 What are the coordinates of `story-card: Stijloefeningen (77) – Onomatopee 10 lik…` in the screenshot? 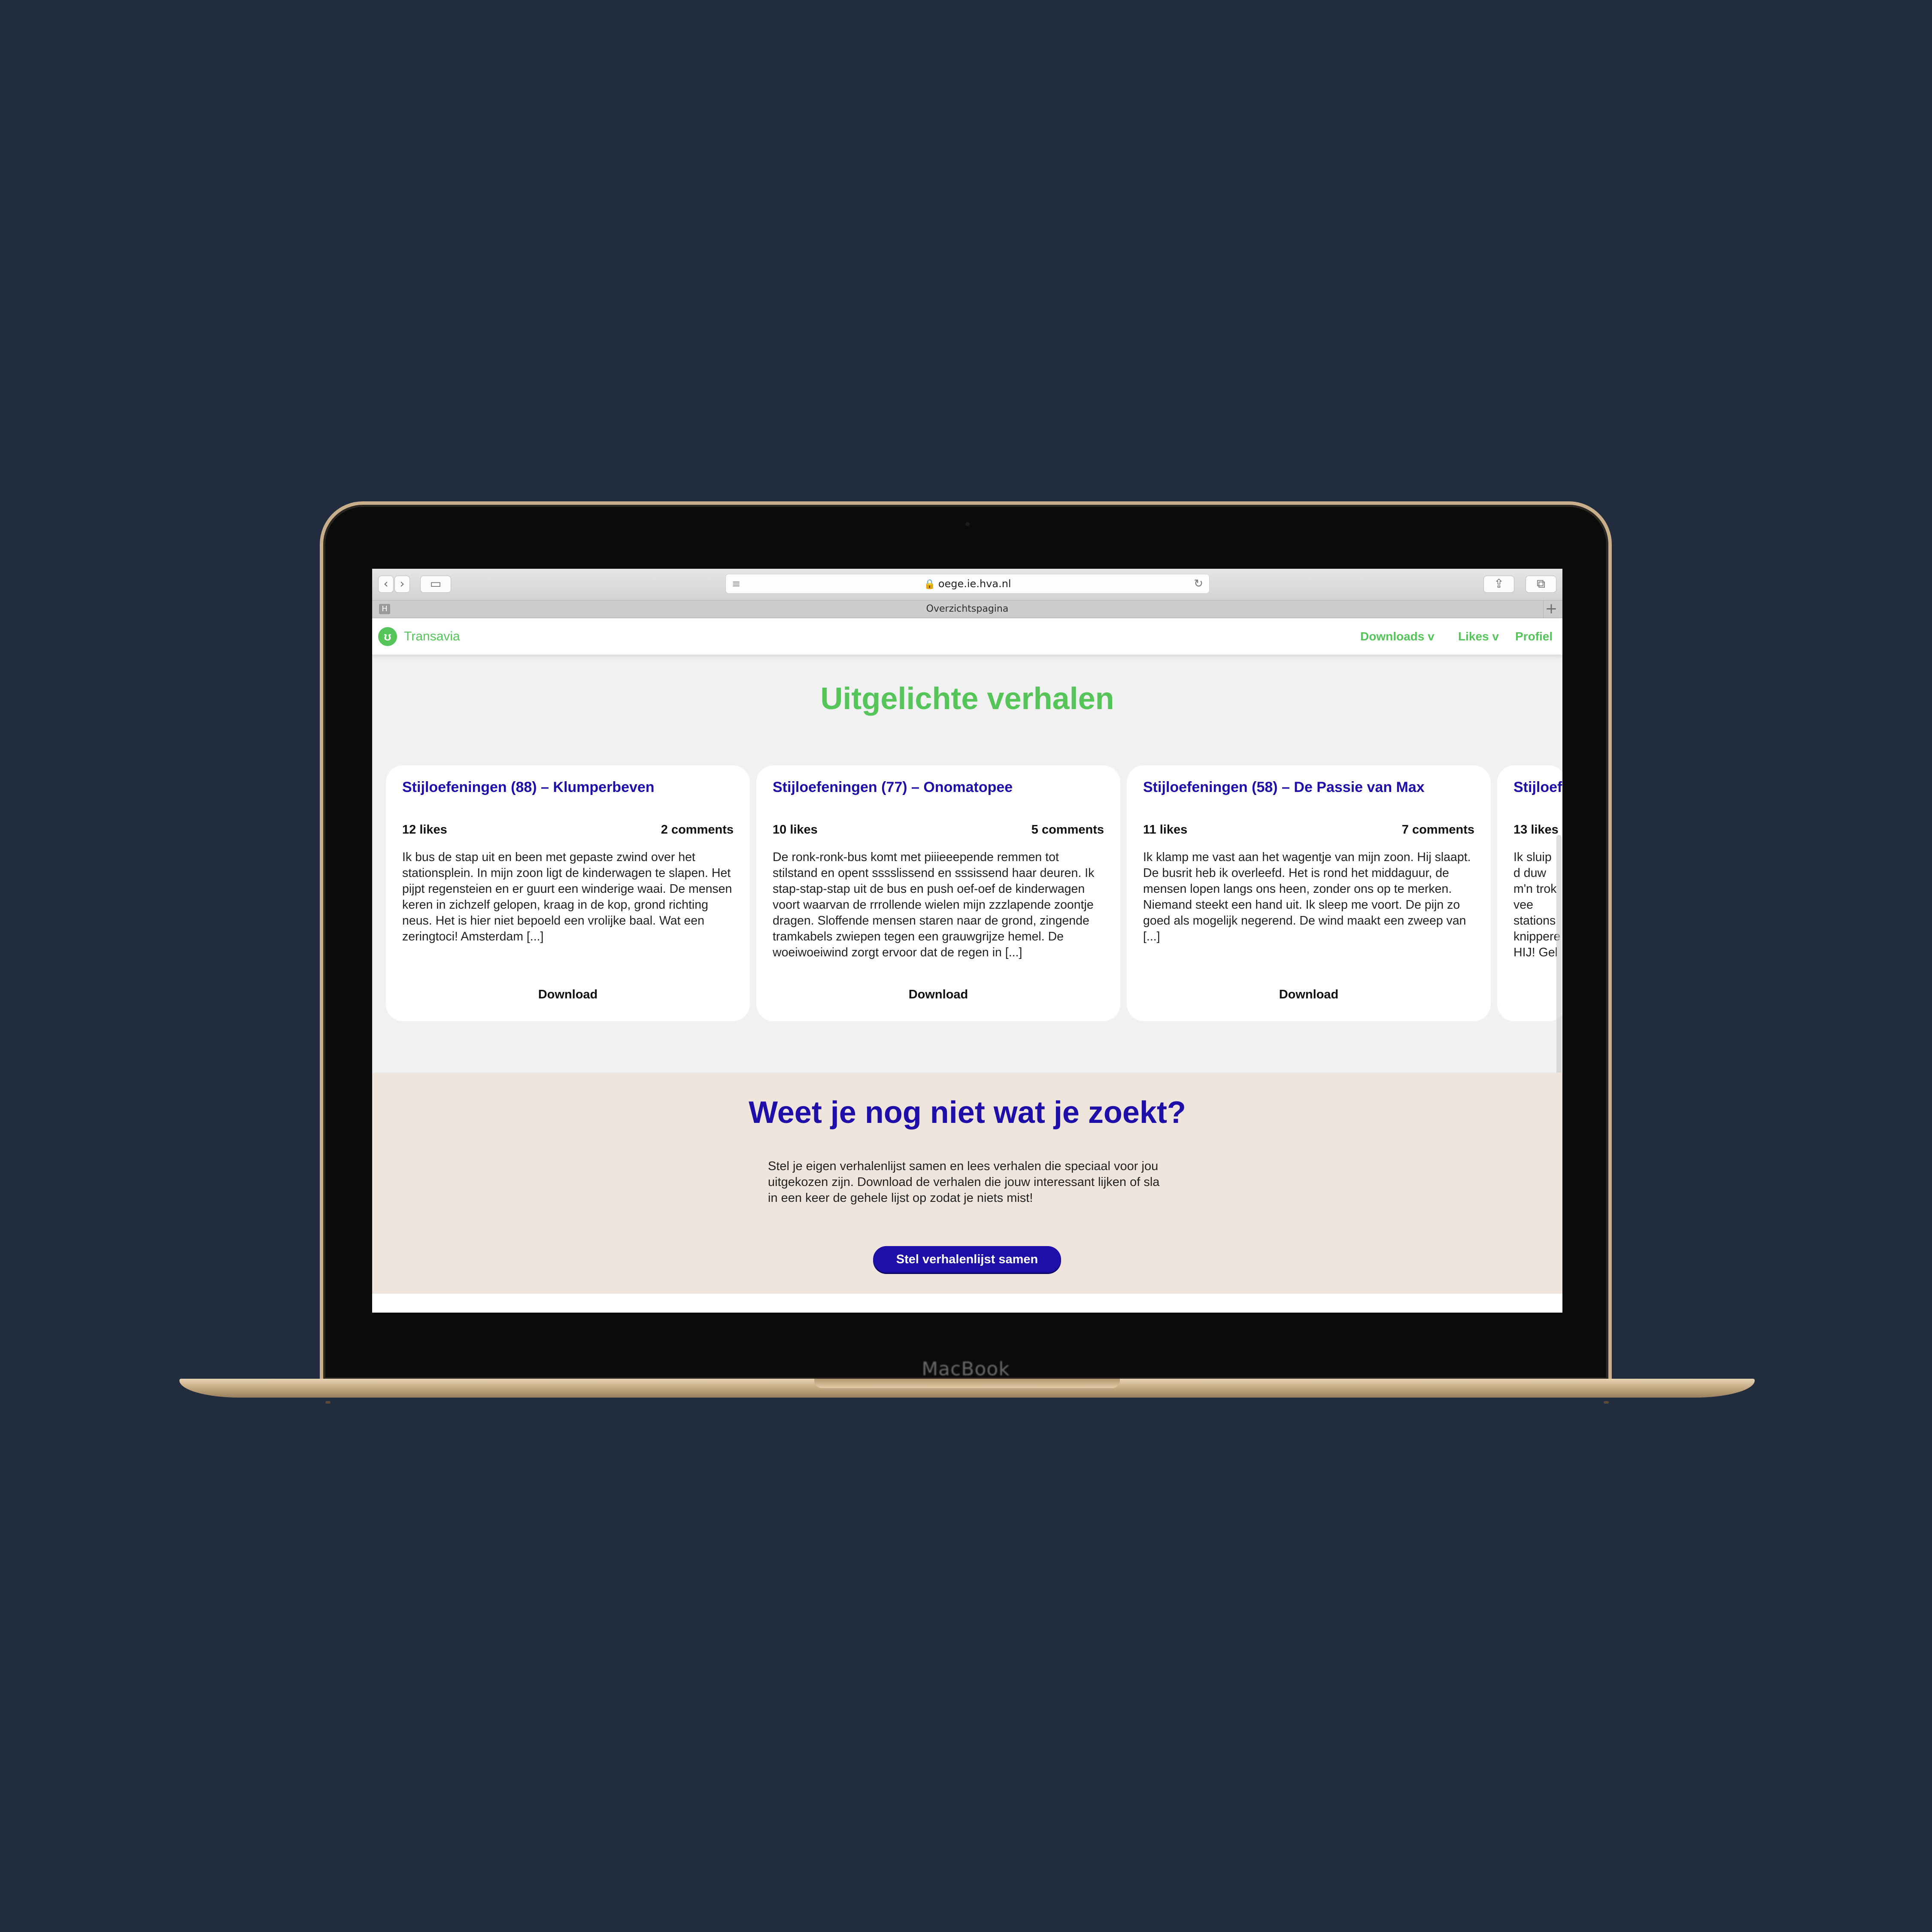 It's located at (938, 893).